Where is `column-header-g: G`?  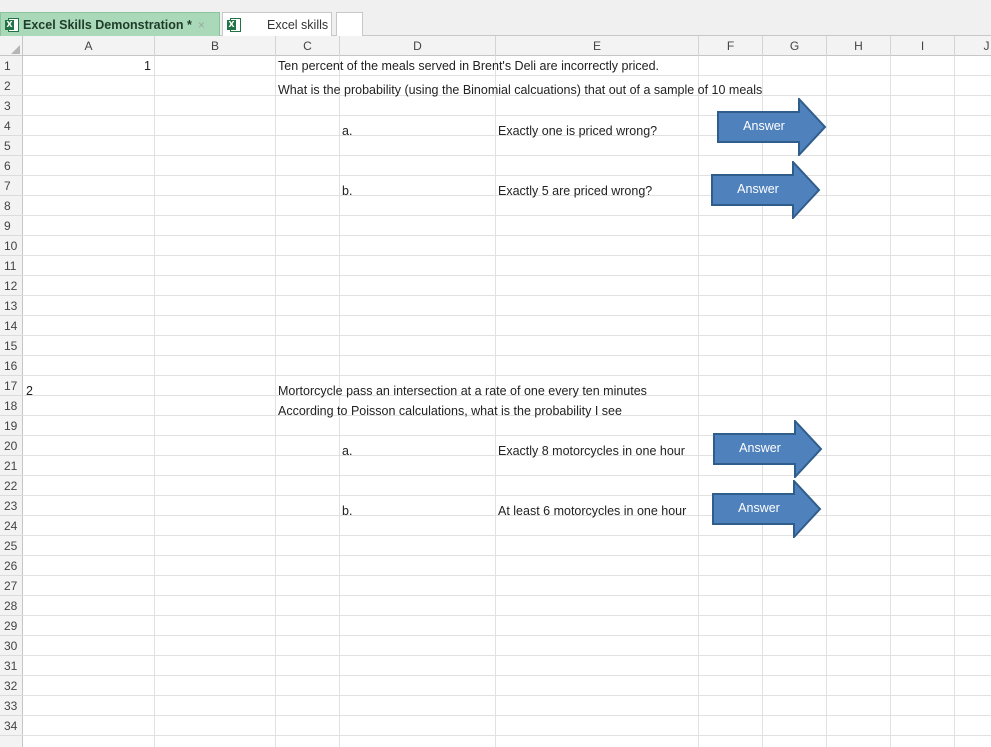
column-header-g: G is located at coordinates (795, 46).